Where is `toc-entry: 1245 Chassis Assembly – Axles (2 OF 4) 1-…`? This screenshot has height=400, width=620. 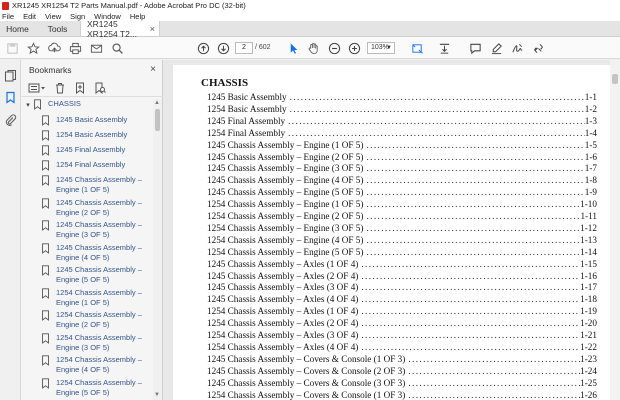
toc-entry: 1245 Chassis Assembly – Axles (2 OF 4) 1-… is located at coordinates (402, 276).